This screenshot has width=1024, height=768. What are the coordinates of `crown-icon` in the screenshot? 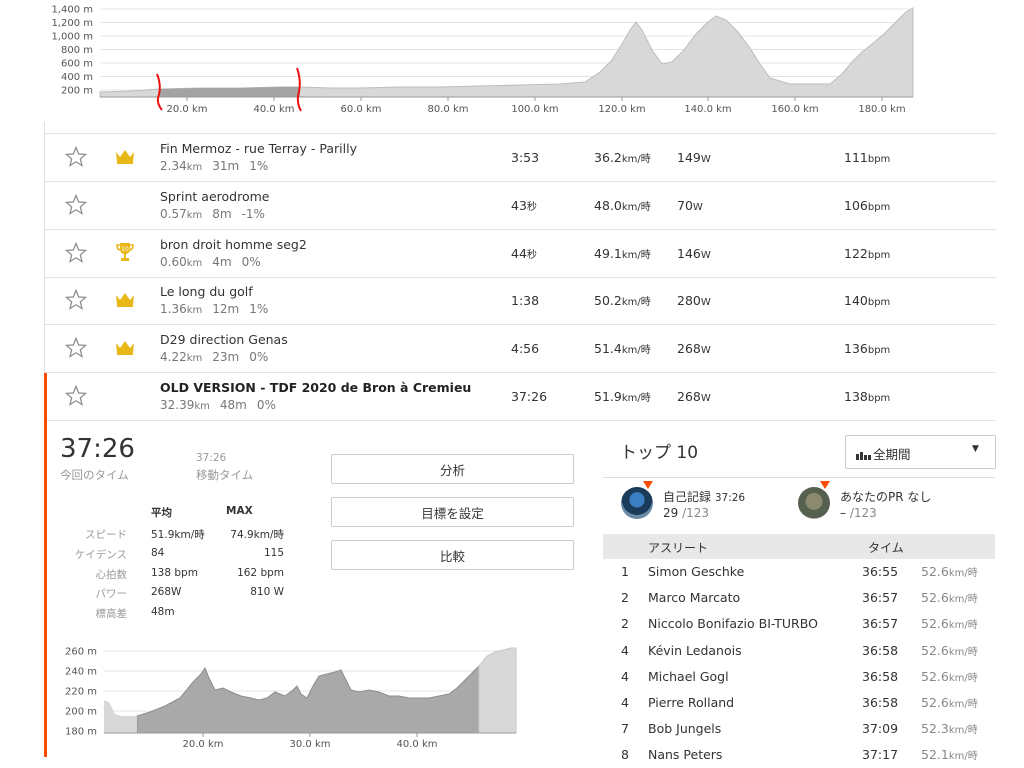 It's located at (125, 157).